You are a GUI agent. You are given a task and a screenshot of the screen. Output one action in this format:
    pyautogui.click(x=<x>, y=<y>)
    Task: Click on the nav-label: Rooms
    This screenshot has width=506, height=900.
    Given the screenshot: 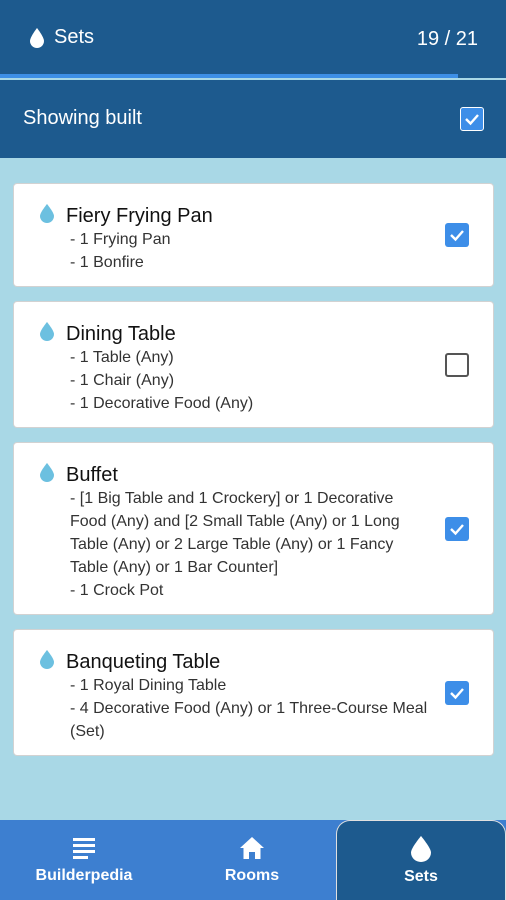 What is the action you would take?
    pyautogui.click(x=252, y=875)
    